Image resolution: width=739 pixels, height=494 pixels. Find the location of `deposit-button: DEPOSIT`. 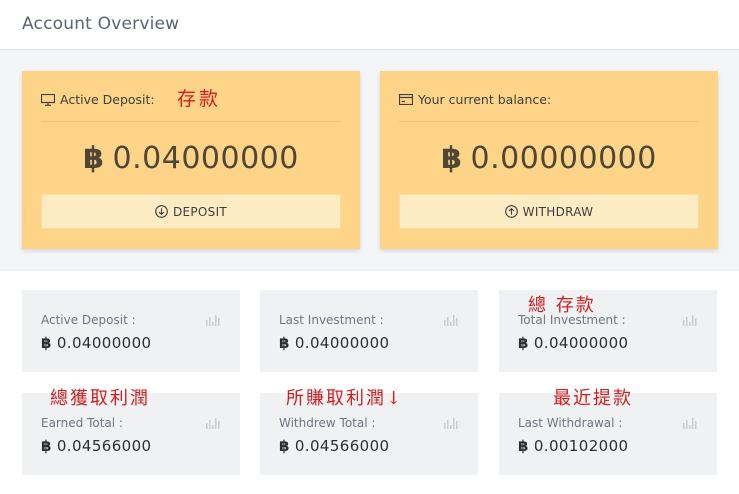

deposit-button: DEPOSIT is located at coordinates (191, 211).